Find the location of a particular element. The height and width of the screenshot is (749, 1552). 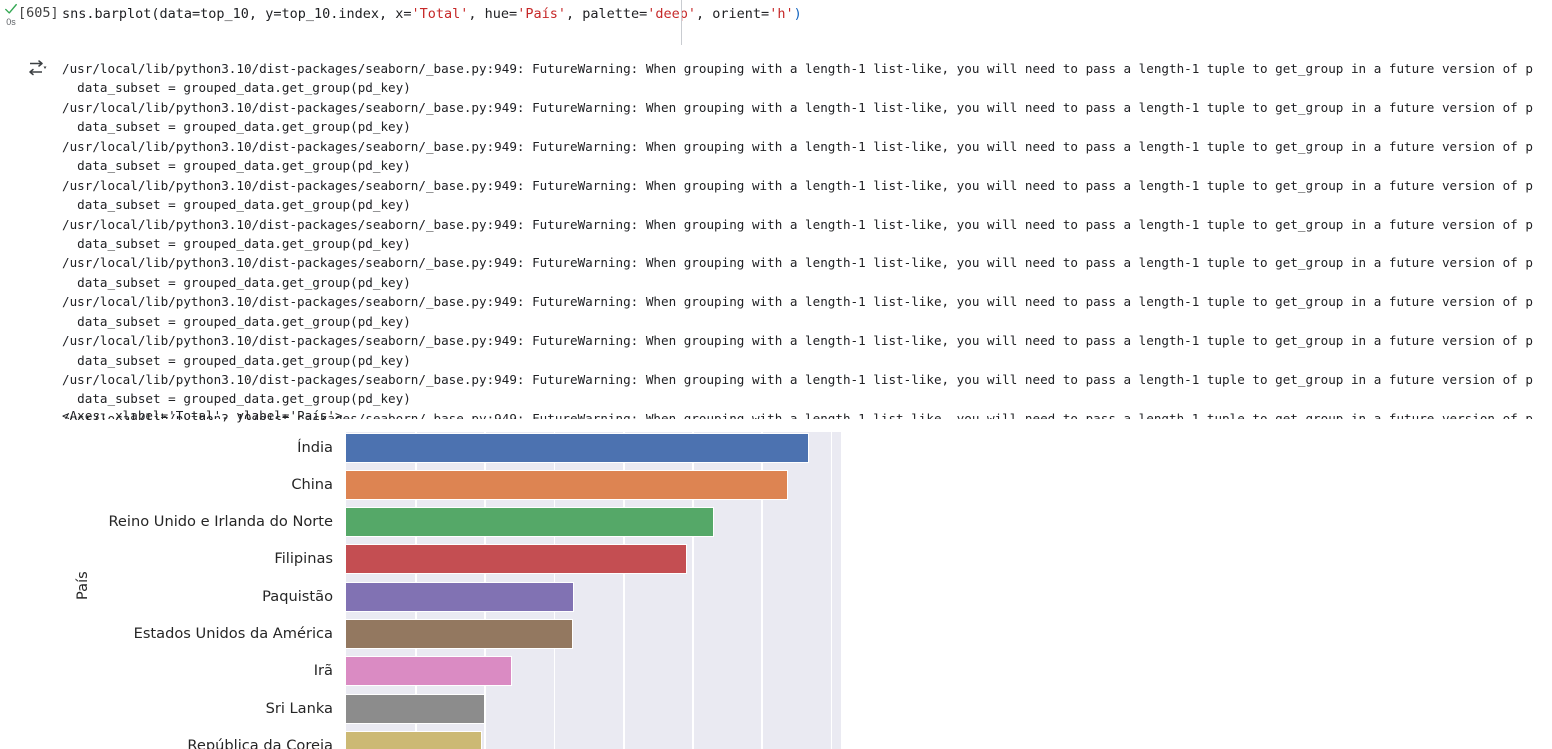

chart-y-tick-label: Estados Unidos da América is located at coordinates (233, 633).